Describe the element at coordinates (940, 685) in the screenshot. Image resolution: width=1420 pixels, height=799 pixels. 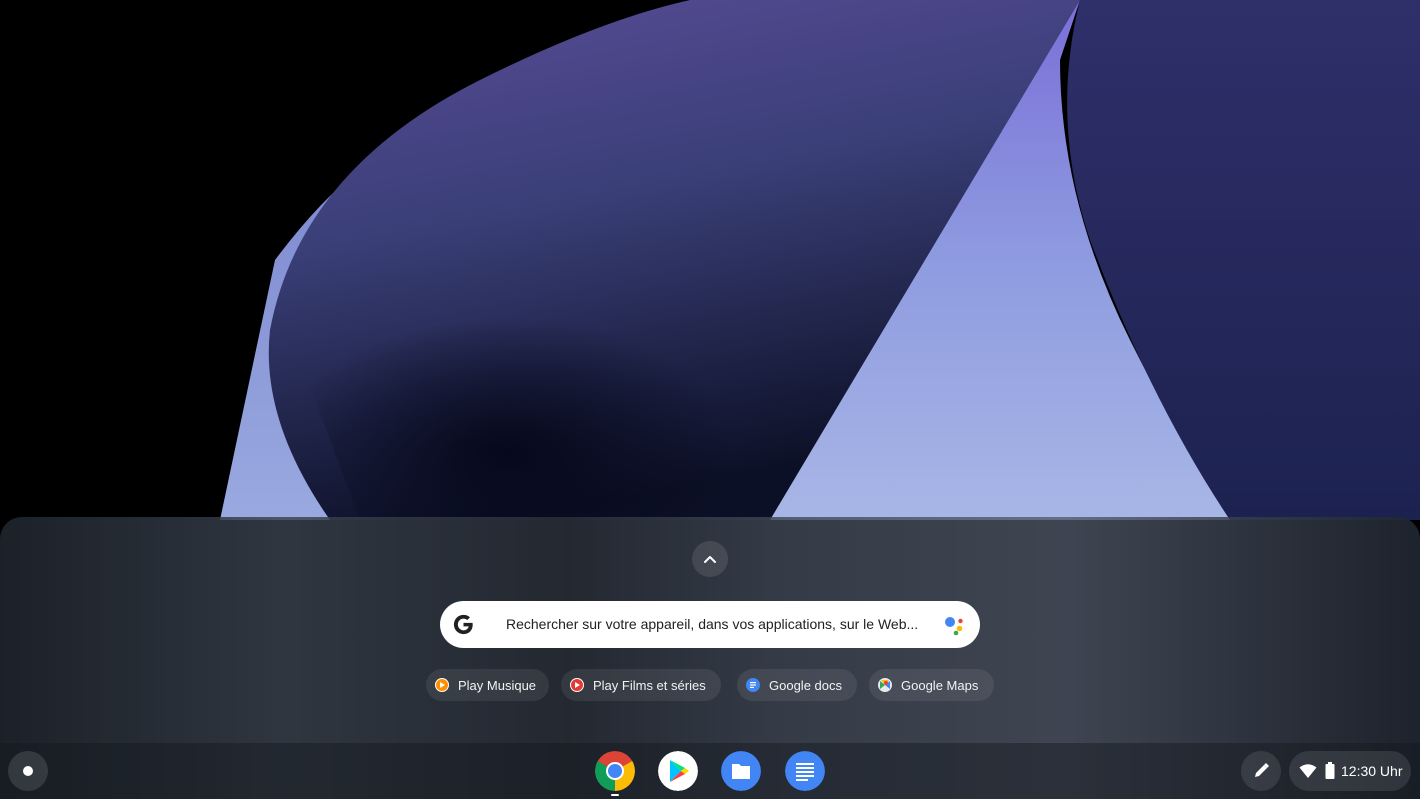
I see `chip-label: Google Maps` at that location.